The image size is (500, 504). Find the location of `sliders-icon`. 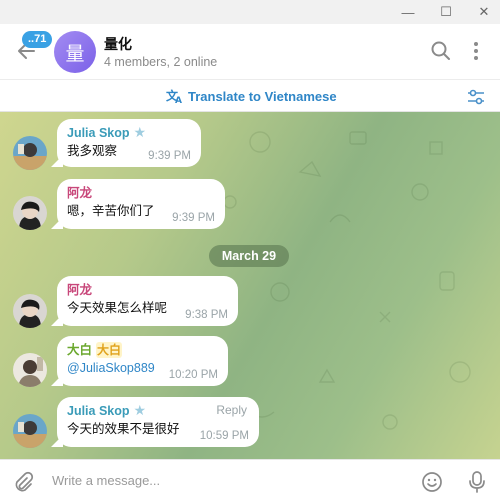

sliders-icon is located at coordinates (476, 97).